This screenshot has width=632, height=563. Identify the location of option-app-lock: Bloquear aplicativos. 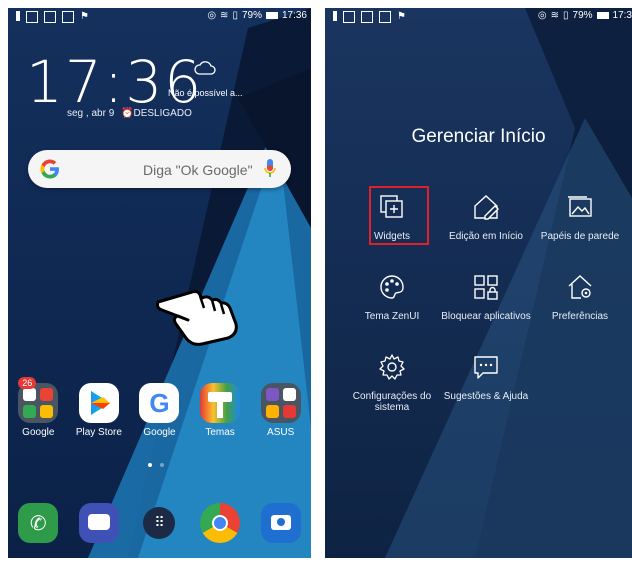
(486, 293).